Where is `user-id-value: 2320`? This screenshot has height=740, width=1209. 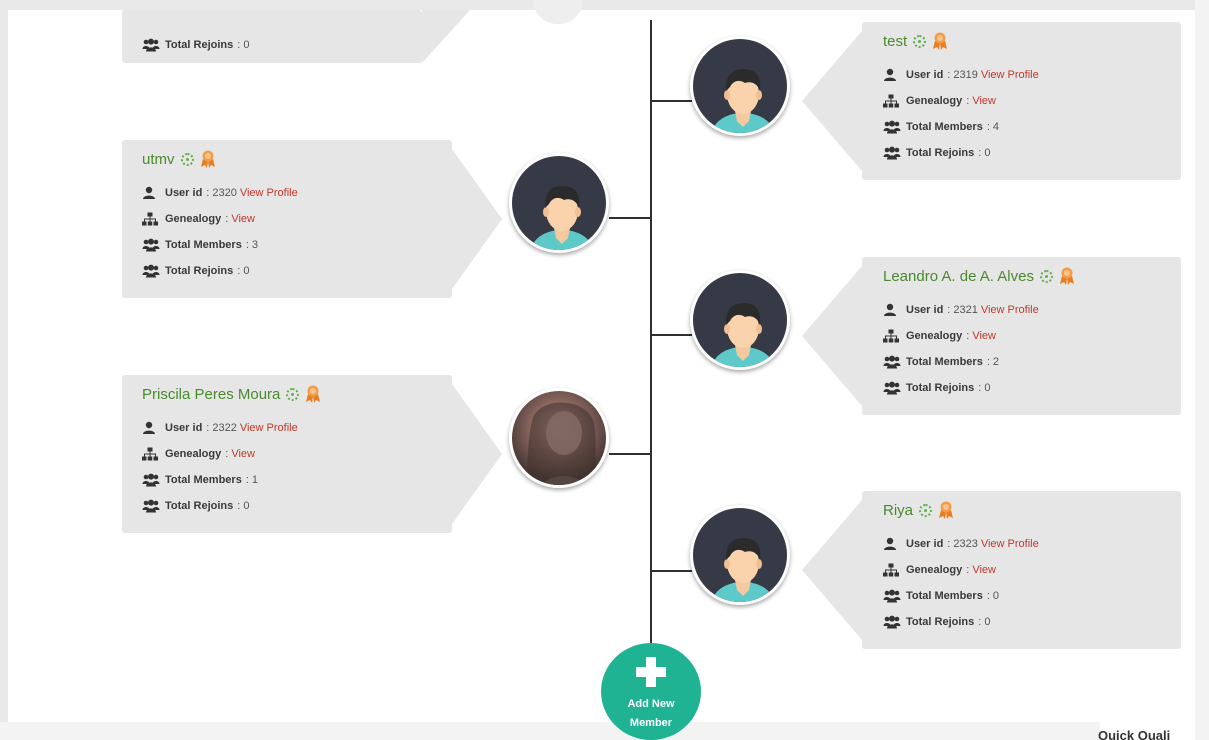
user-id-value: 2320 is located at coordinates (224, 193).